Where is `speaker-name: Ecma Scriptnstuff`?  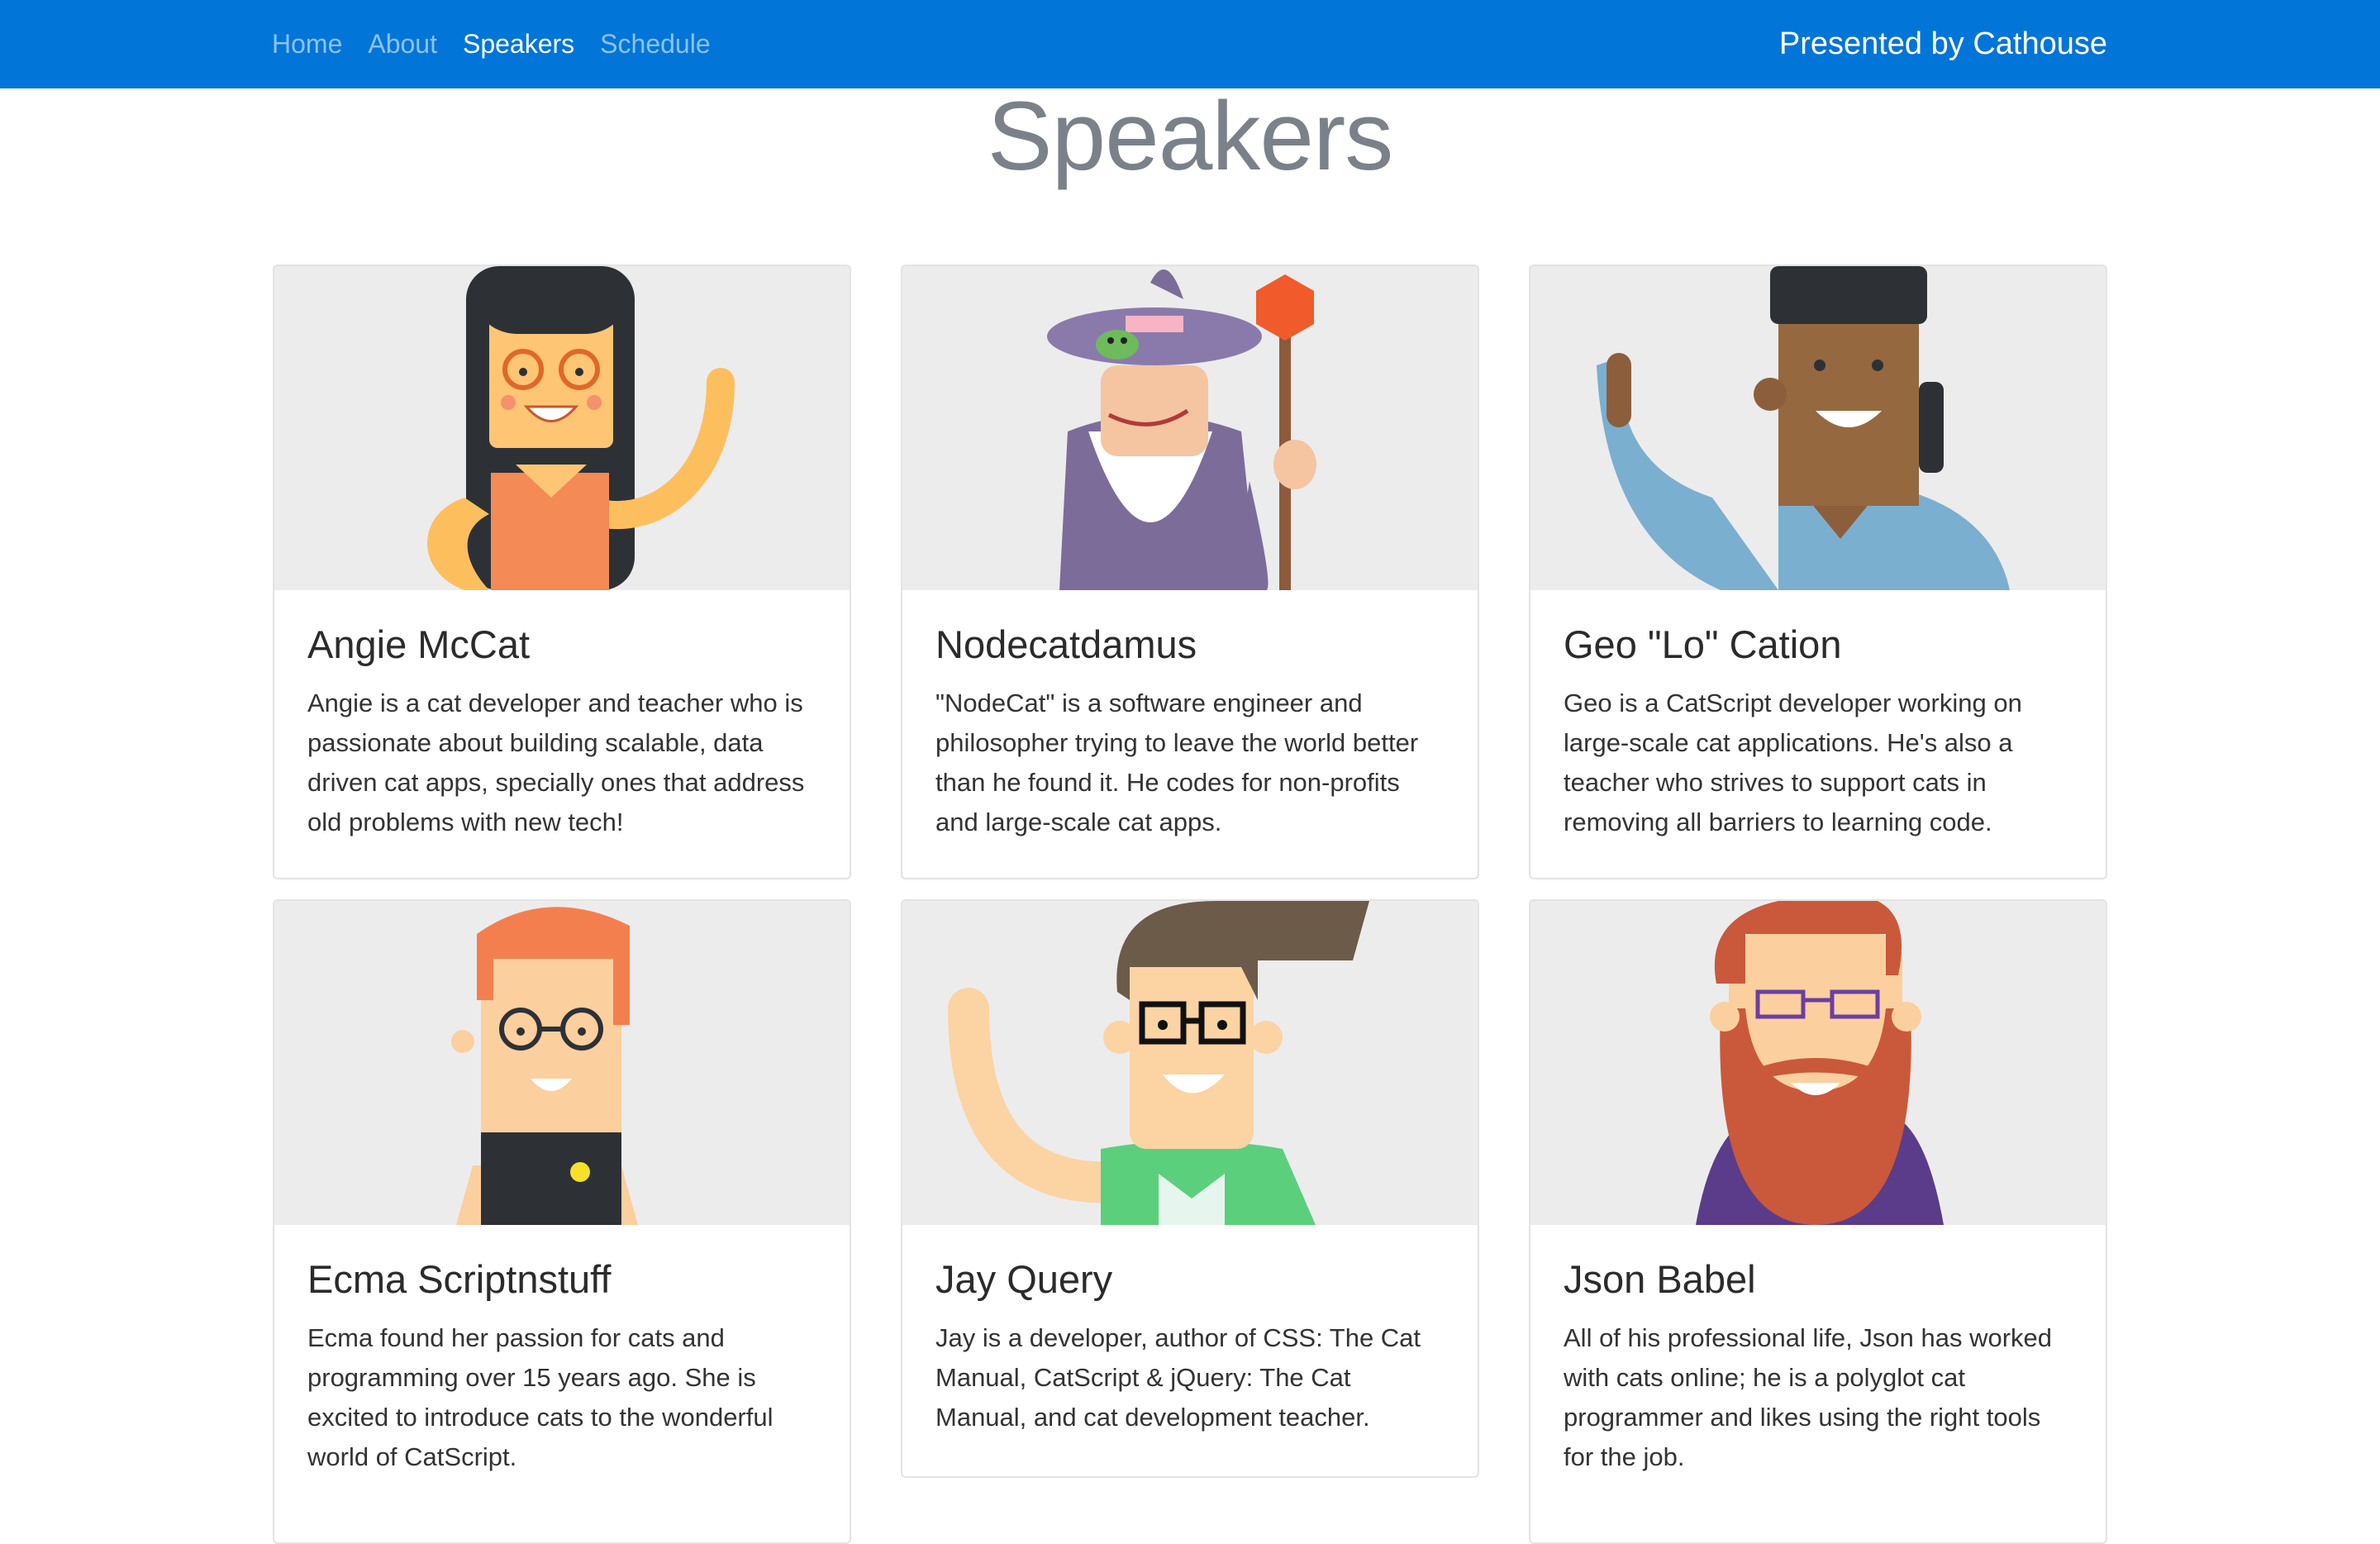 speaker-name: Ecma Scriptnstuff is located at coordinates (459, 1279).